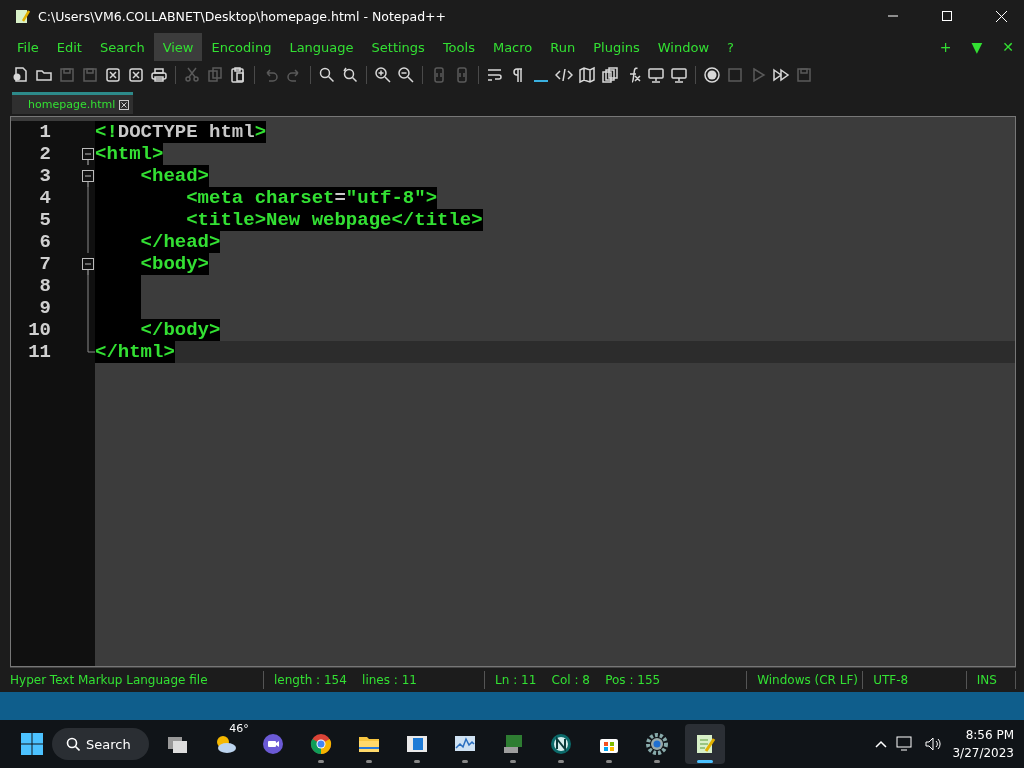  What do you see at coordinates (238, 75) in the screenshot?
I see `paste-icon` at bounding box center [238, 75].